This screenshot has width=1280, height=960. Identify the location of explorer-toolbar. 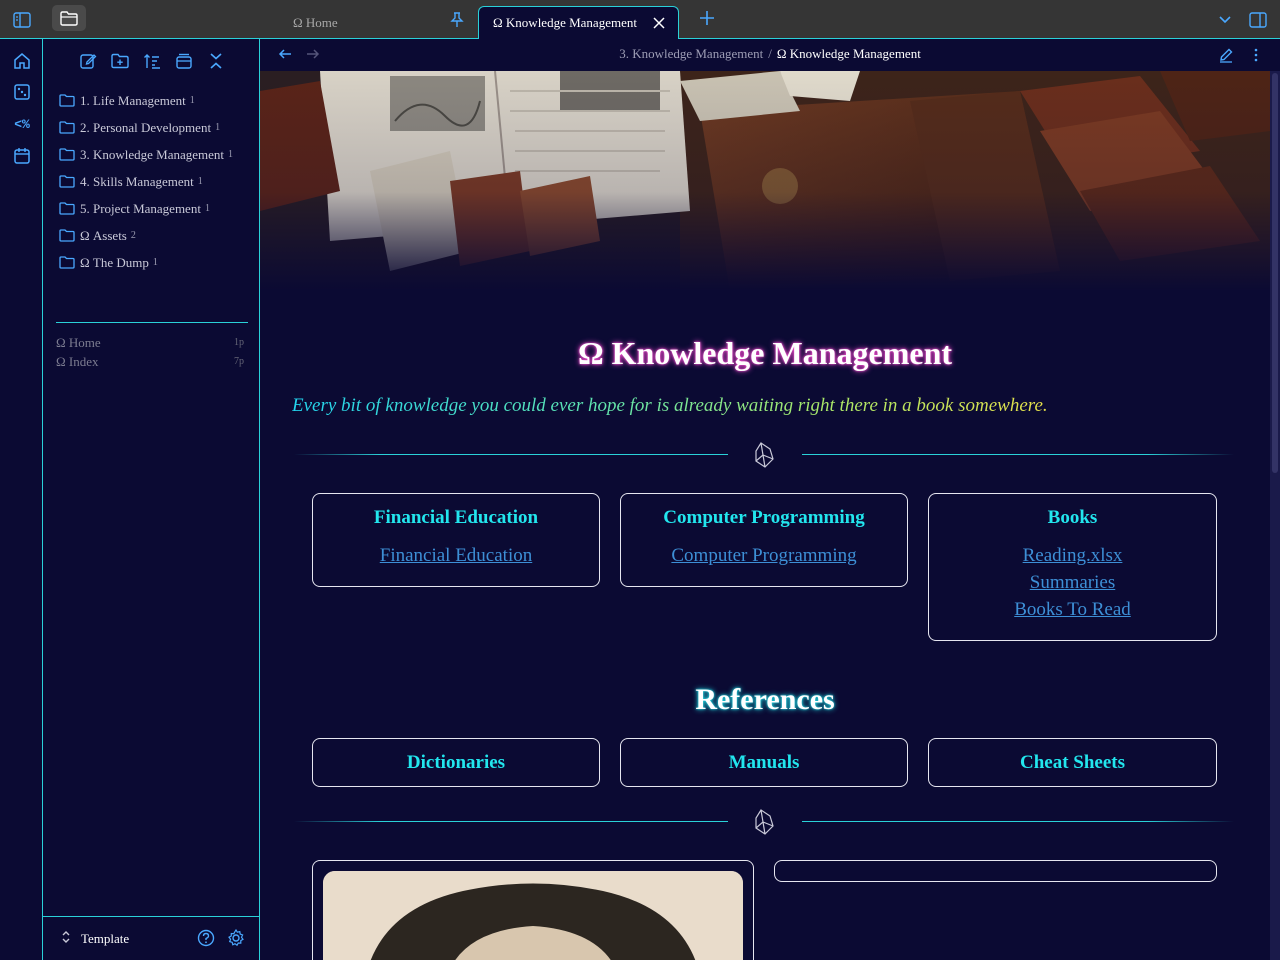
(151, 61).